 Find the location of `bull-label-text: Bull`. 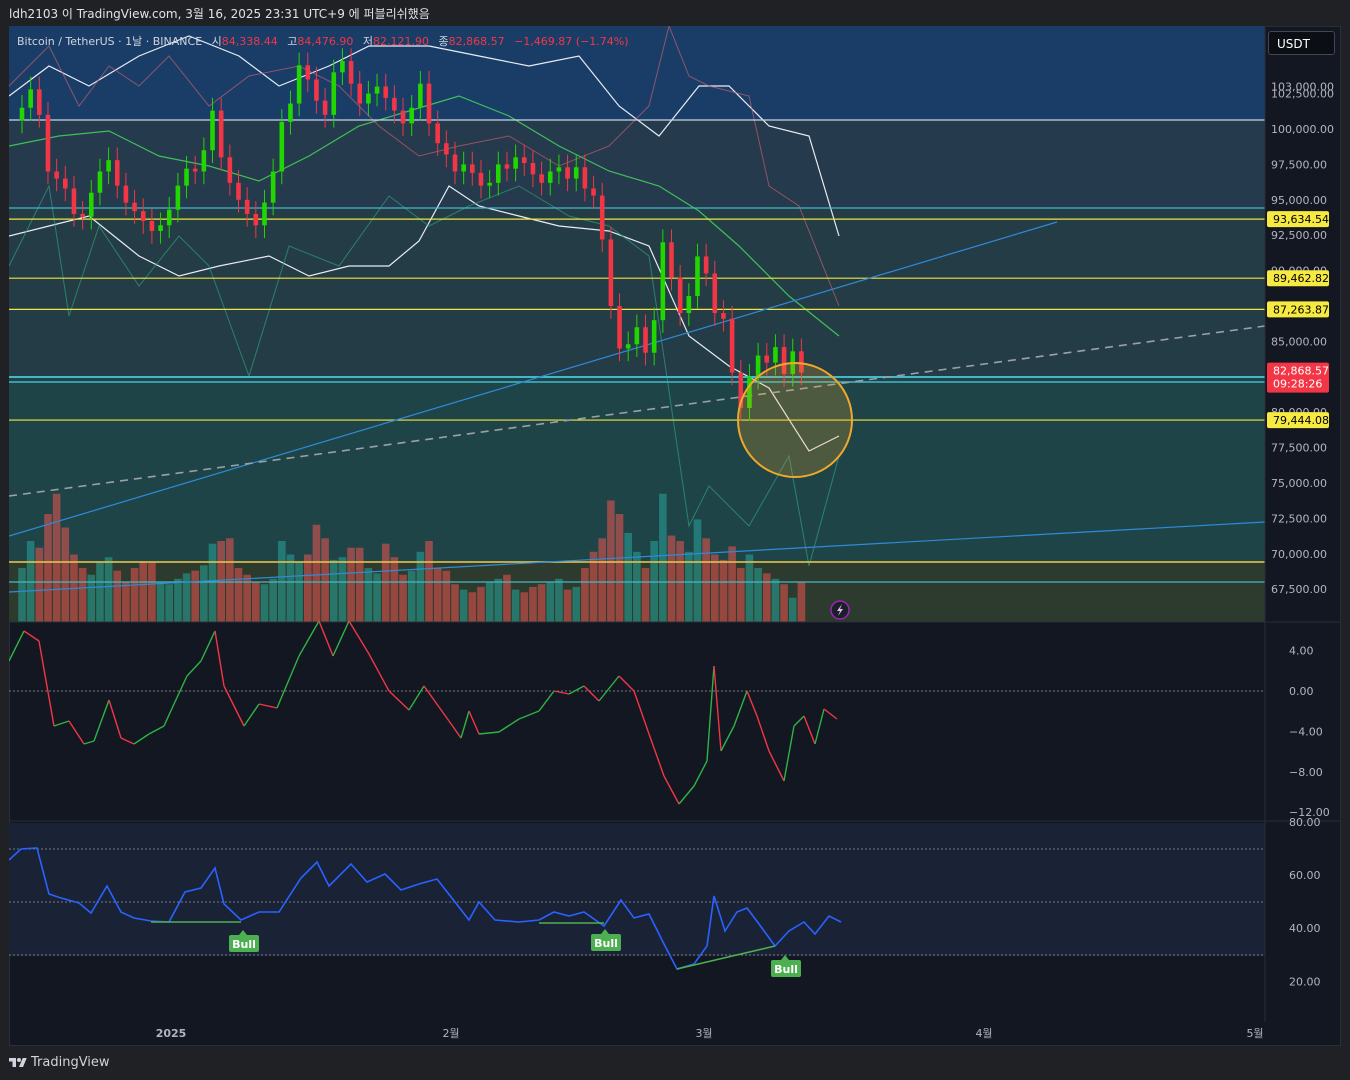

bull-label-text: Bull is located at coordinates (606, 943).